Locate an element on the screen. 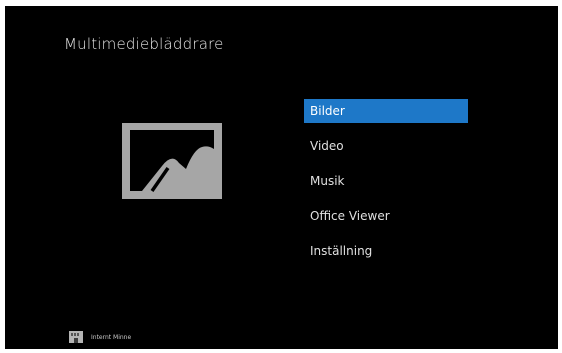 Image resolution: width=562 pixels, height=353 pixels. menu-item-musik: Musik is located at coordinates (386, 181).